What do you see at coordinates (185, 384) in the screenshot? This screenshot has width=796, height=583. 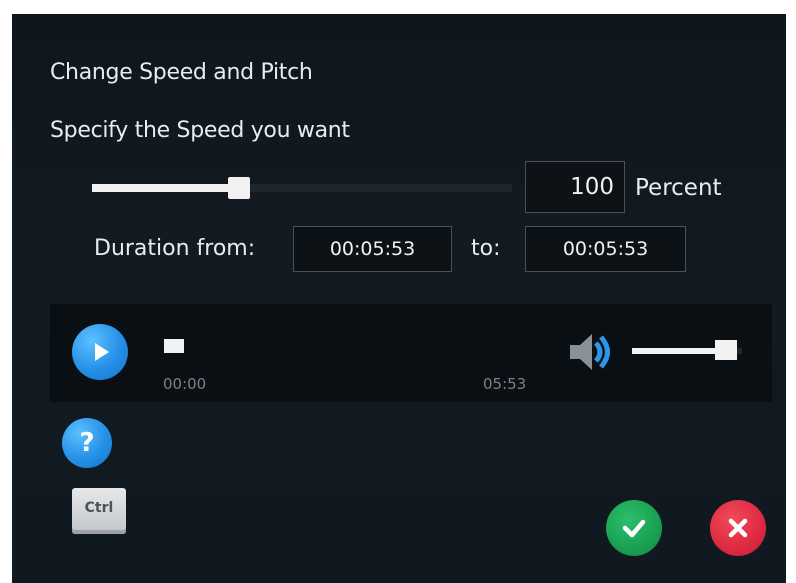 I see `current-time: 00:00` at bounding box center [185, 384].